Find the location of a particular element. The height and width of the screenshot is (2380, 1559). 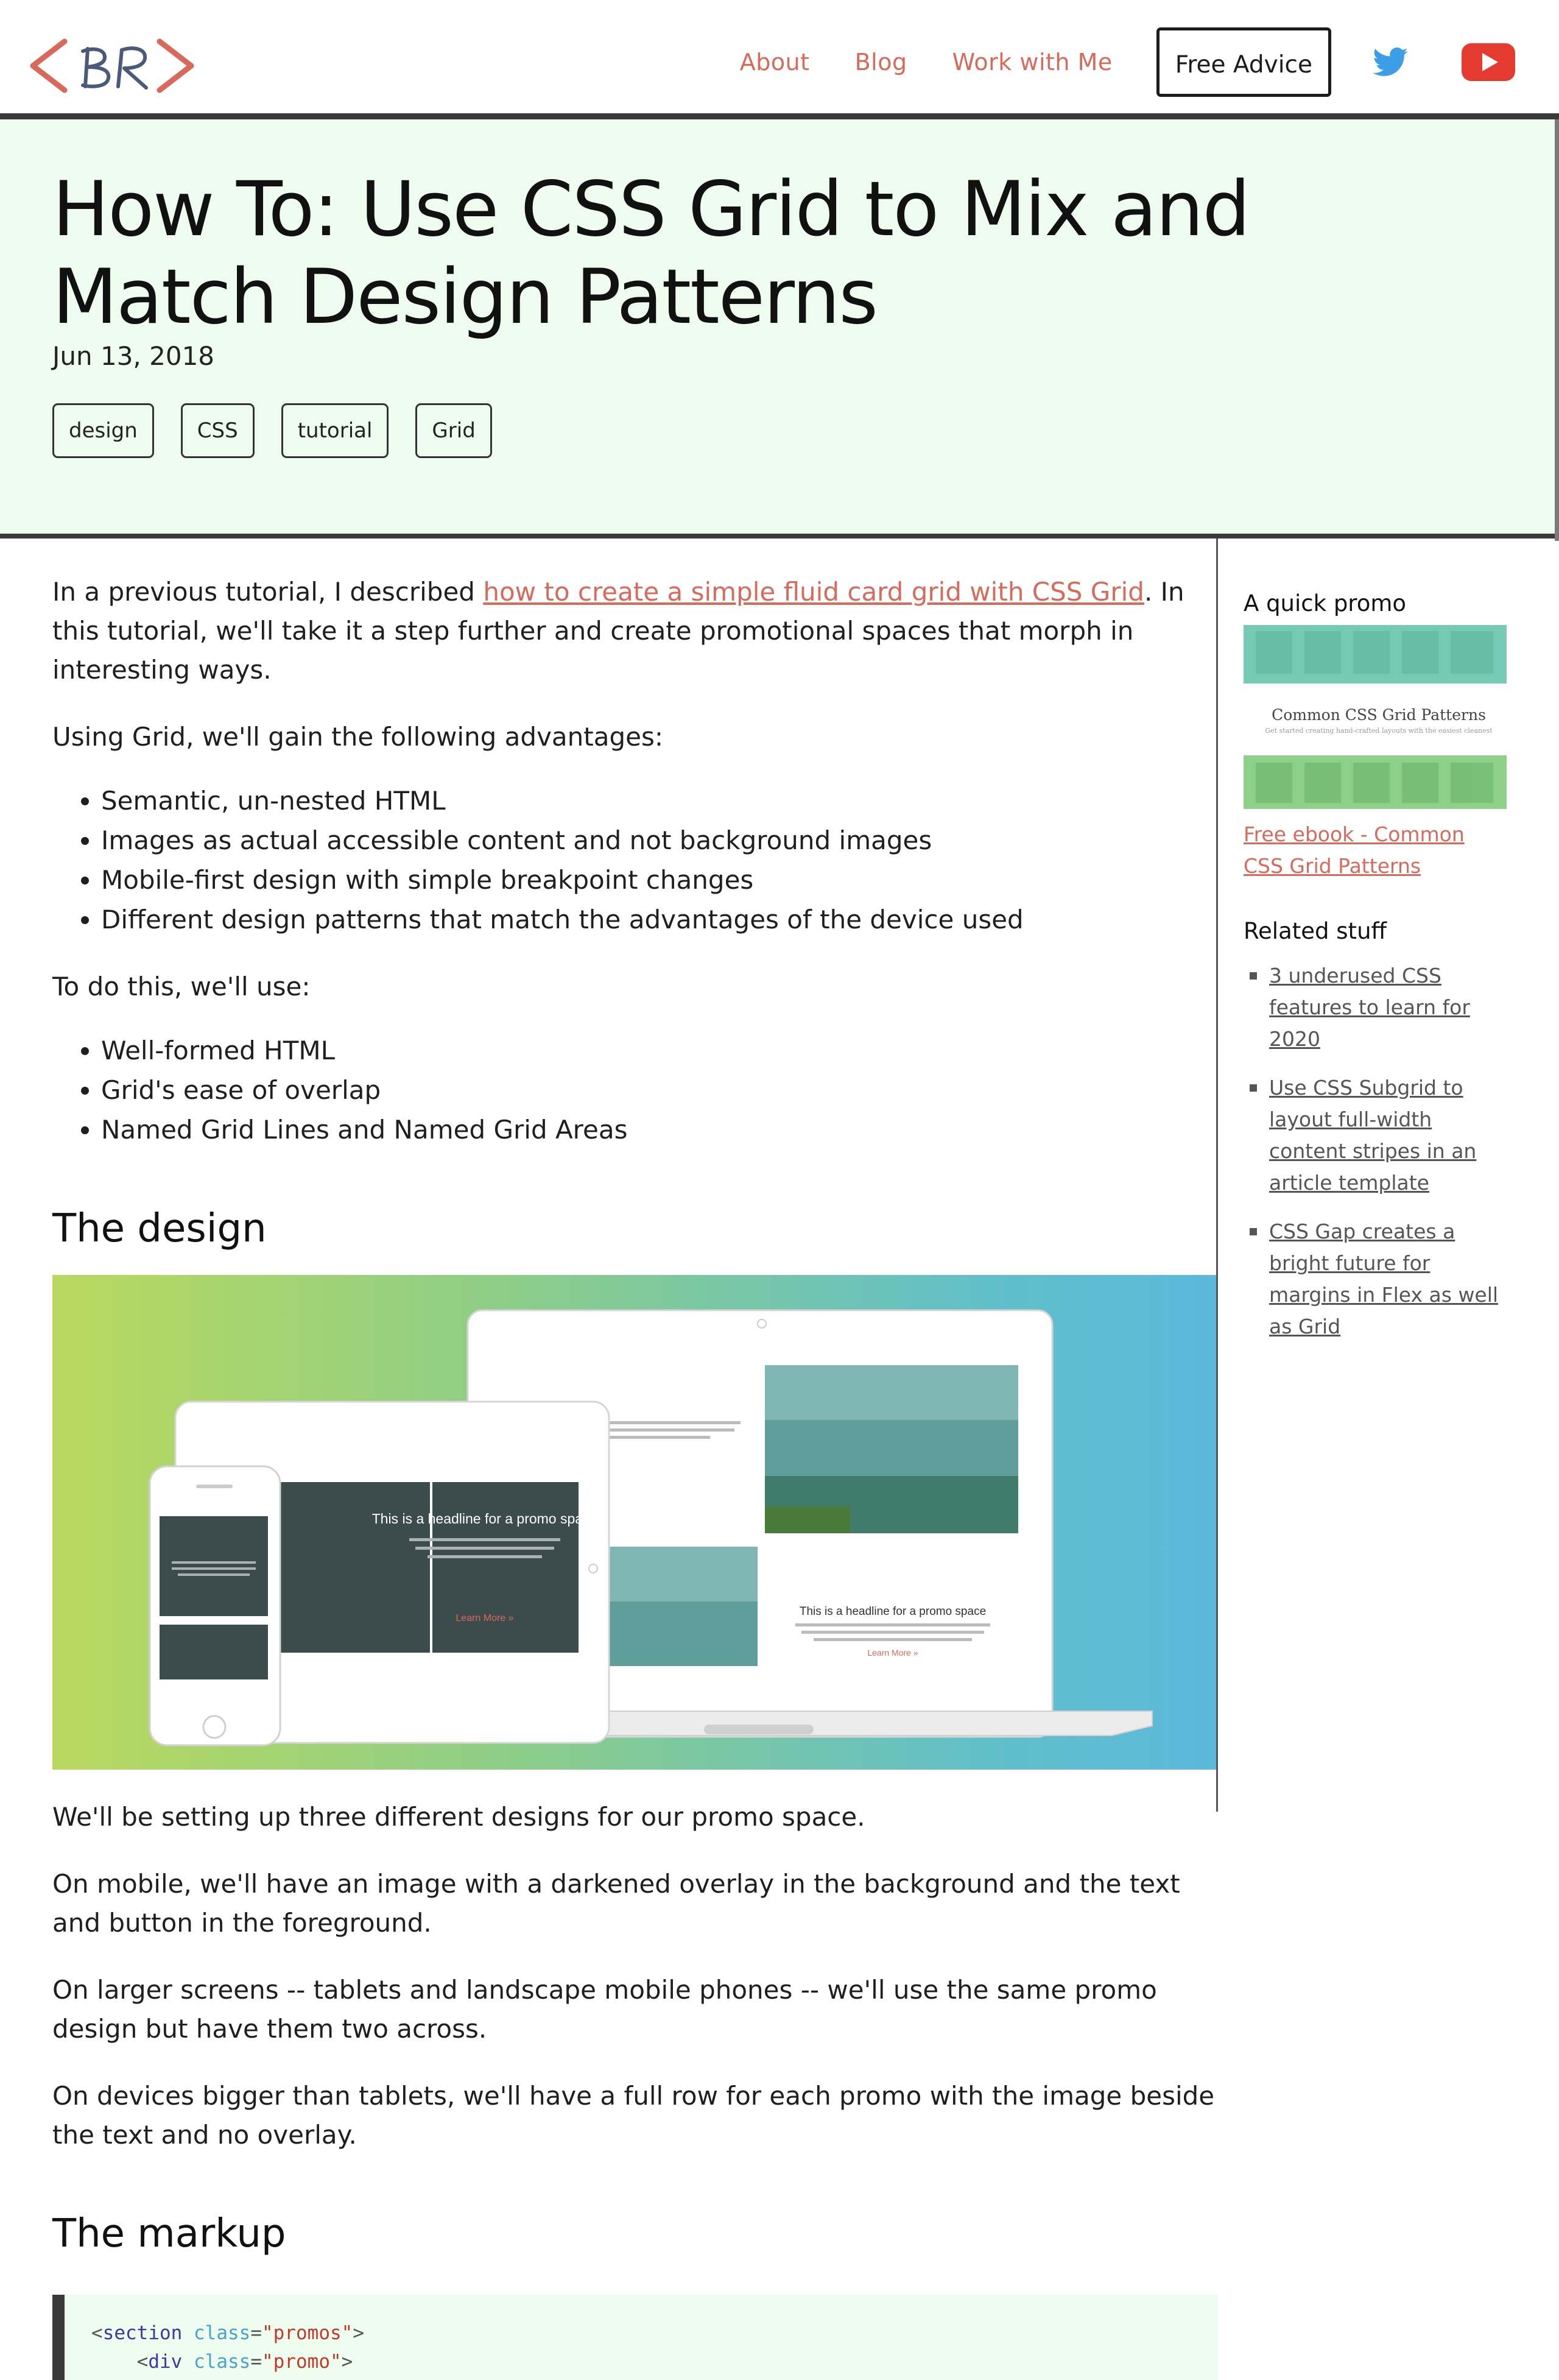

tablet-promo-headline: This is a headline for a promo space is located at coordinates (485, 1519).